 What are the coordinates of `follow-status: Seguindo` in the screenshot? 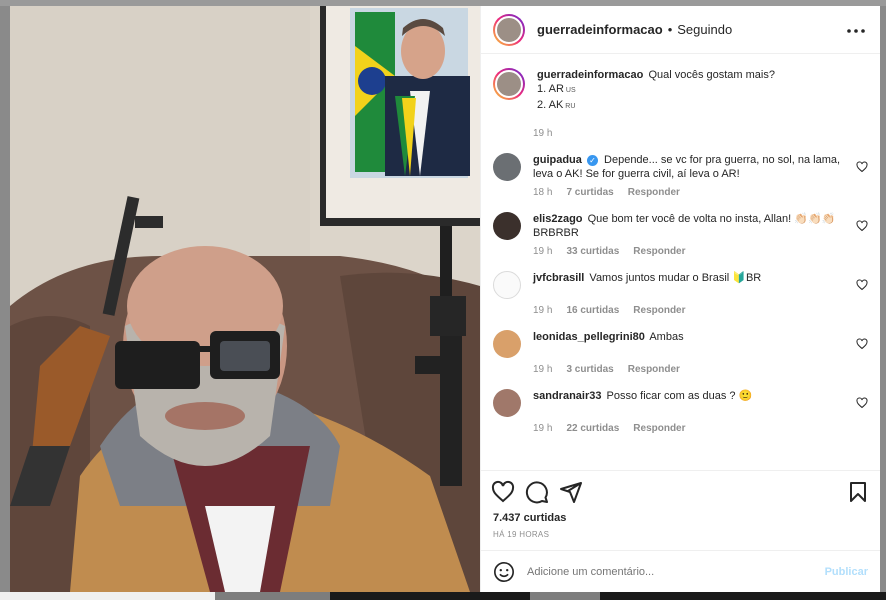 It's located at (704, 29).